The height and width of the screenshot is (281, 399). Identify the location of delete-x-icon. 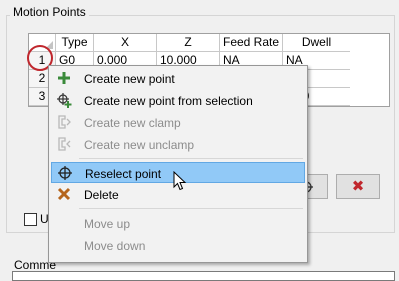
(64, 194).